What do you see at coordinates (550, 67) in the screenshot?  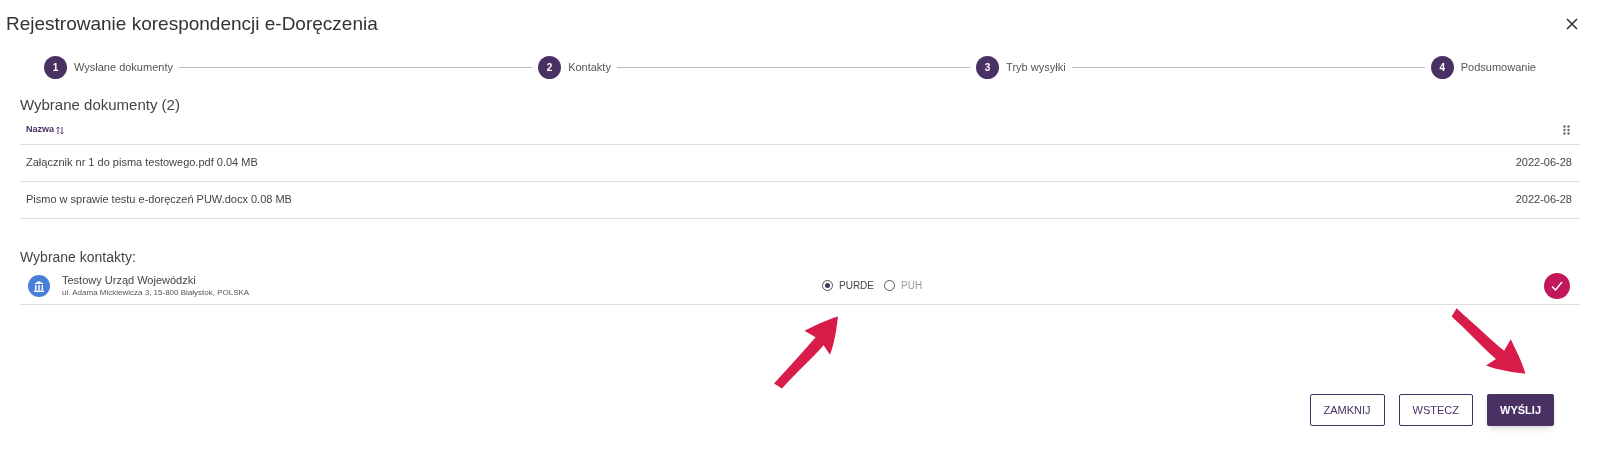 I see `step-number: 2` at bounding box center [550, 67].